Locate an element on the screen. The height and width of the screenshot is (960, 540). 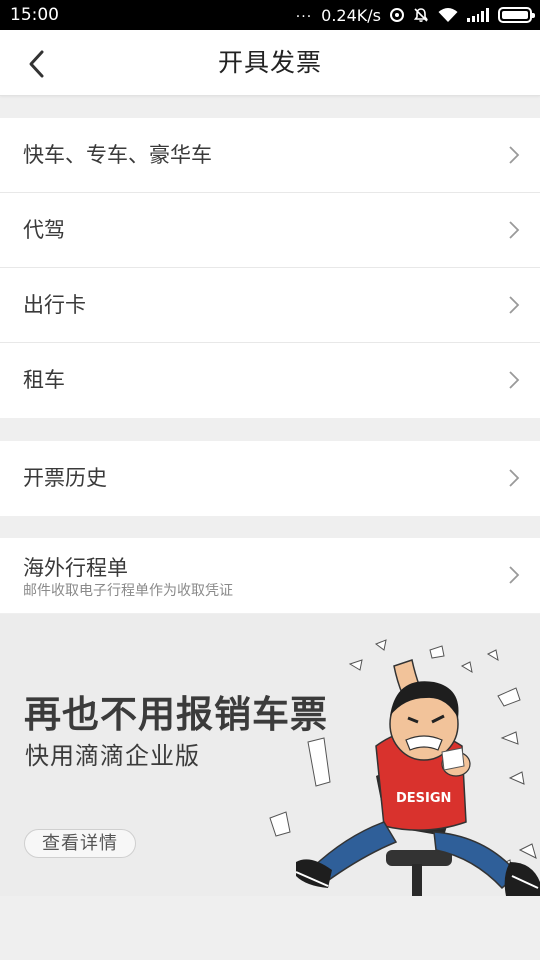
list-item-express: 快车、专车、豪华车 is located at coordinates (270, 155).